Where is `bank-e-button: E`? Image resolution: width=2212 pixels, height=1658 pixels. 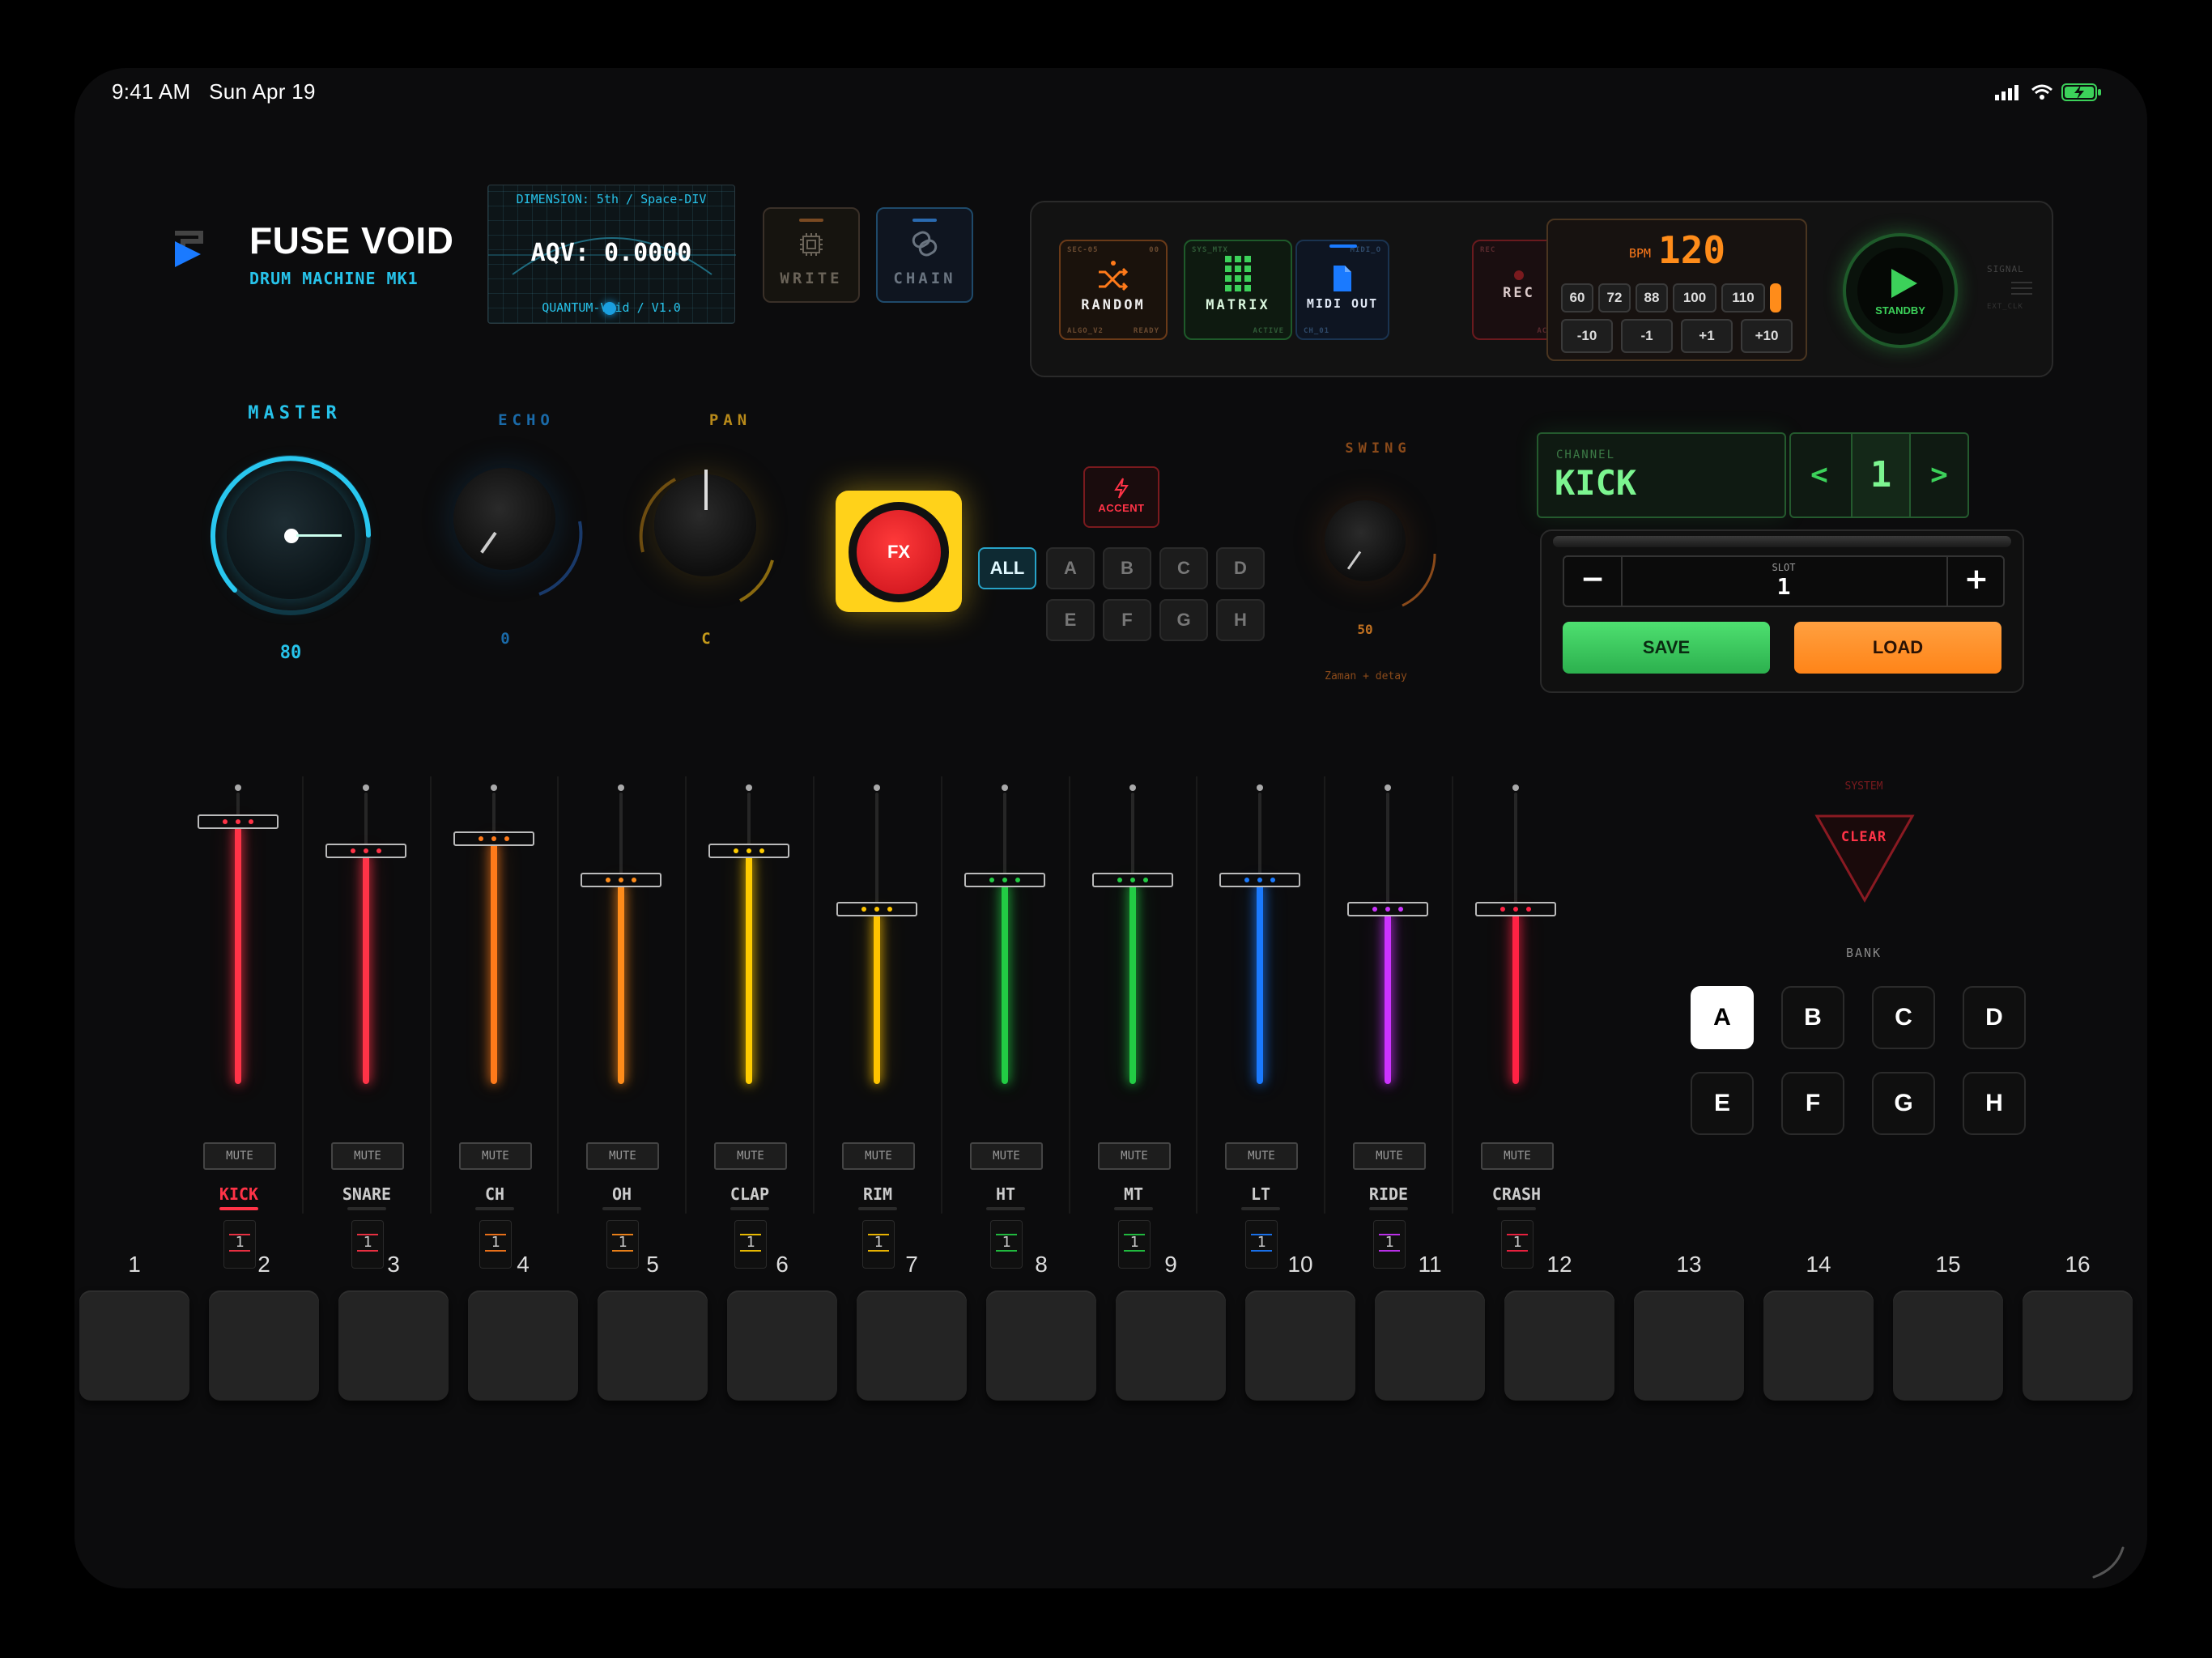
bank-e-button: E is located at coordinates (1723, 1103).